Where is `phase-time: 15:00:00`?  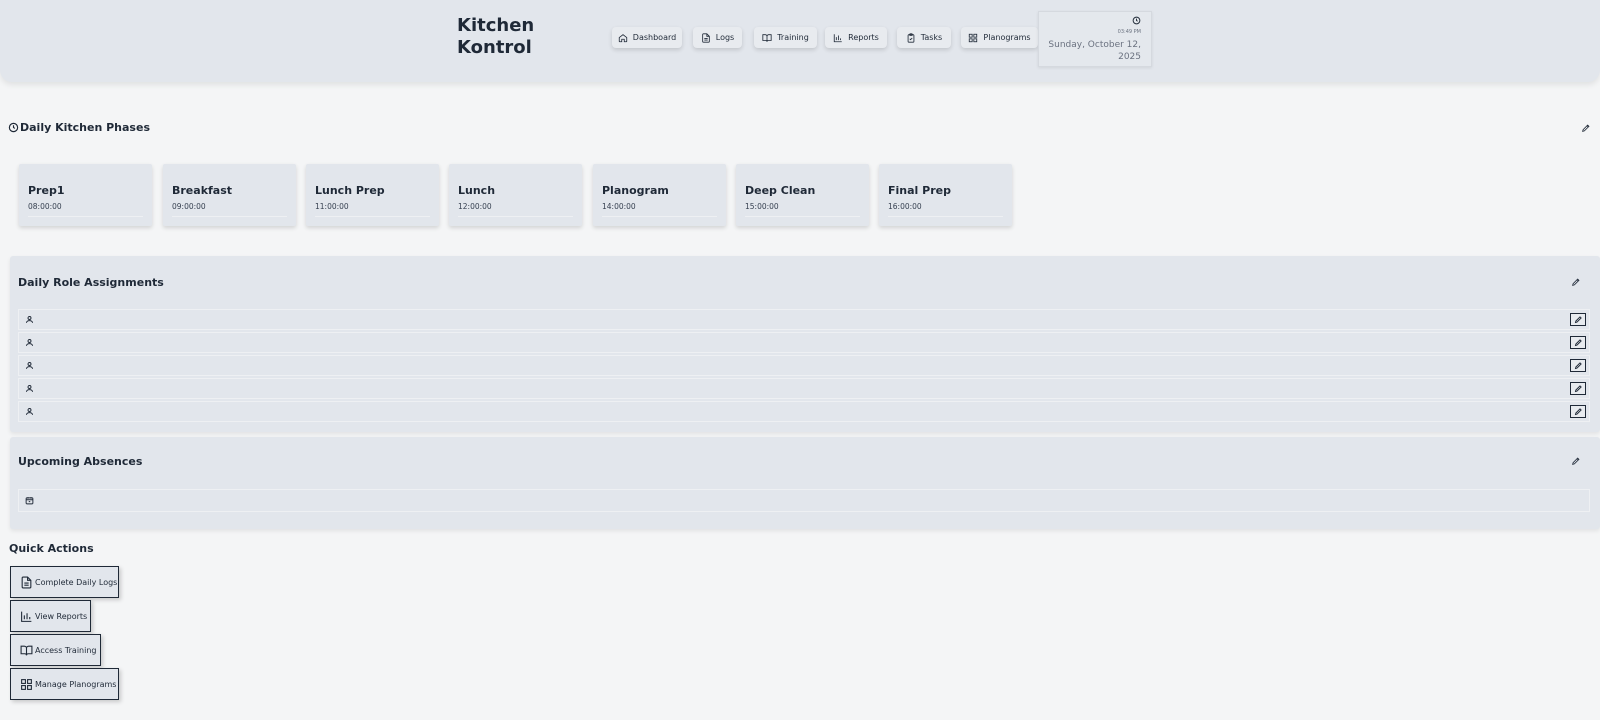
phase-time: 15:00:00 is located at coordinates (762, 206).